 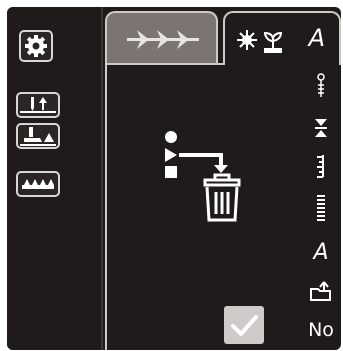 I want to click on no-label: No, so click(x=321, y=330).